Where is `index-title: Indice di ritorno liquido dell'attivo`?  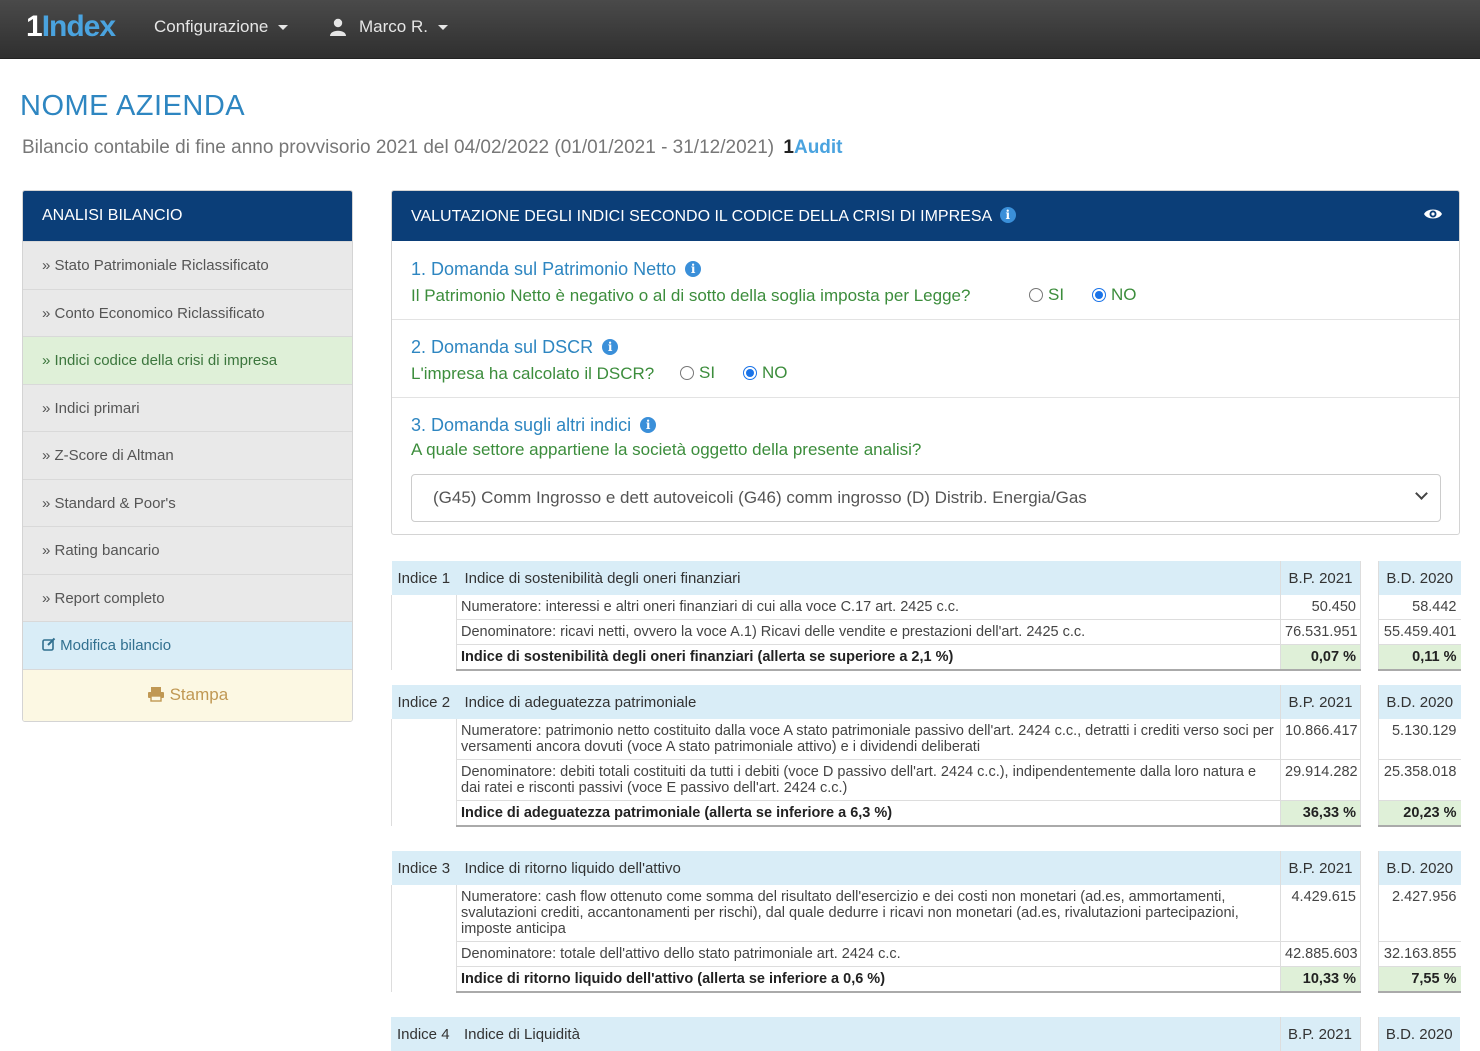
index-title: Indice di ritorno liquido dell'attivo is located at coordinates (868, 868).